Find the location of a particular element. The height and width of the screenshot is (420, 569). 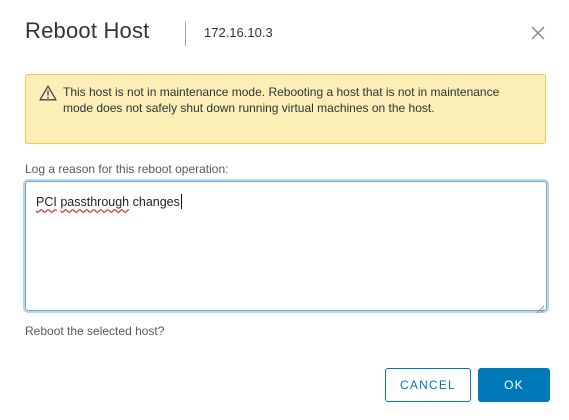

reason-word-pci: PCI is located at coordinates (46, 202).